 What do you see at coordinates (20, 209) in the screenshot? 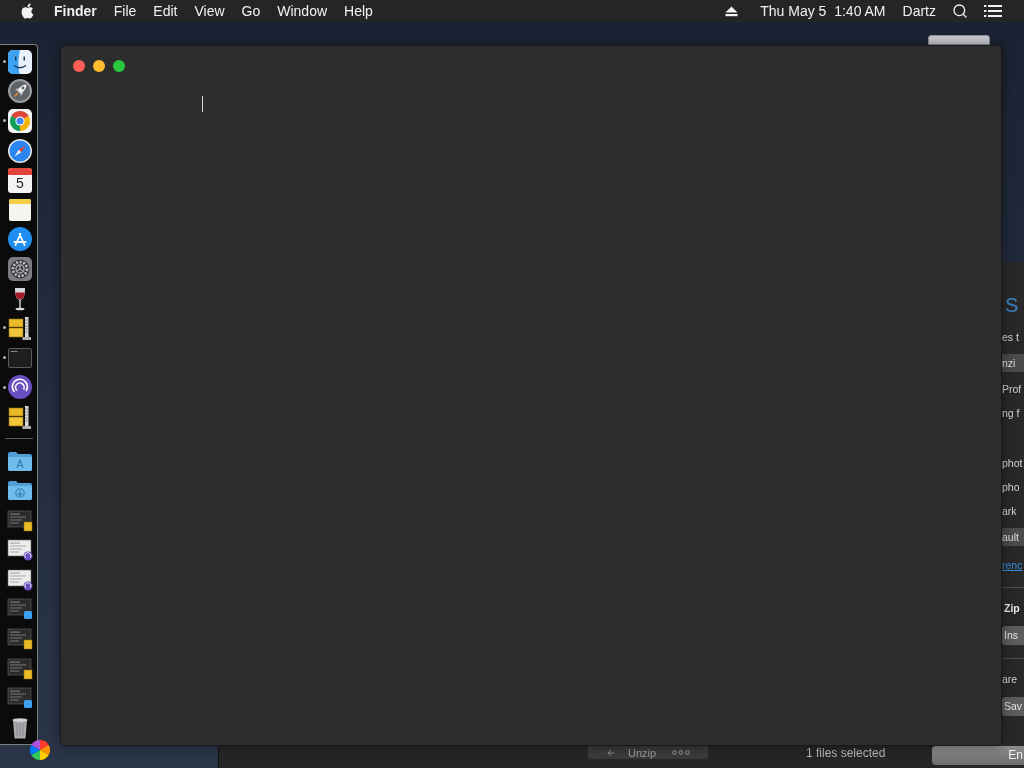
I see `notepad-icon` at bounding box center [20, 209].